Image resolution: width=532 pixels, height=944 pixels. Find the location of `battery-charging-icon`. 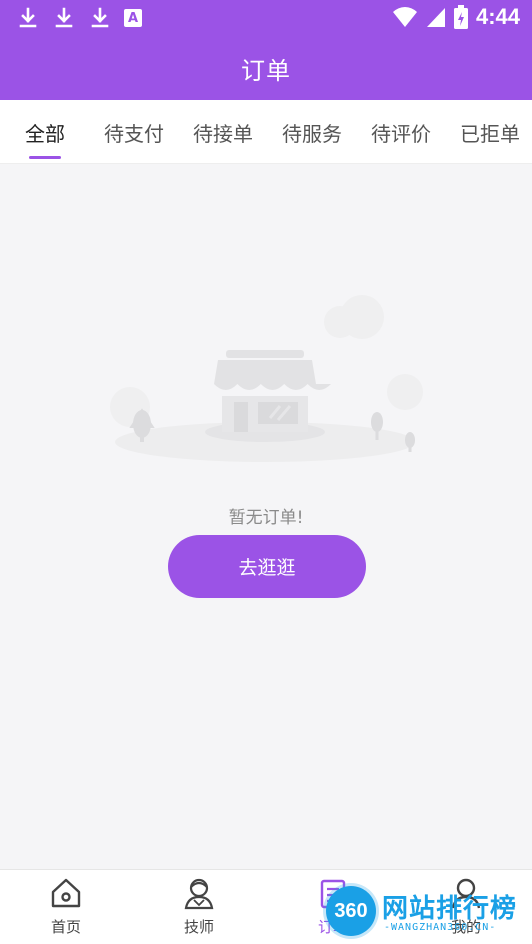

battery-charging-icon is located at coordinates (460, 17).